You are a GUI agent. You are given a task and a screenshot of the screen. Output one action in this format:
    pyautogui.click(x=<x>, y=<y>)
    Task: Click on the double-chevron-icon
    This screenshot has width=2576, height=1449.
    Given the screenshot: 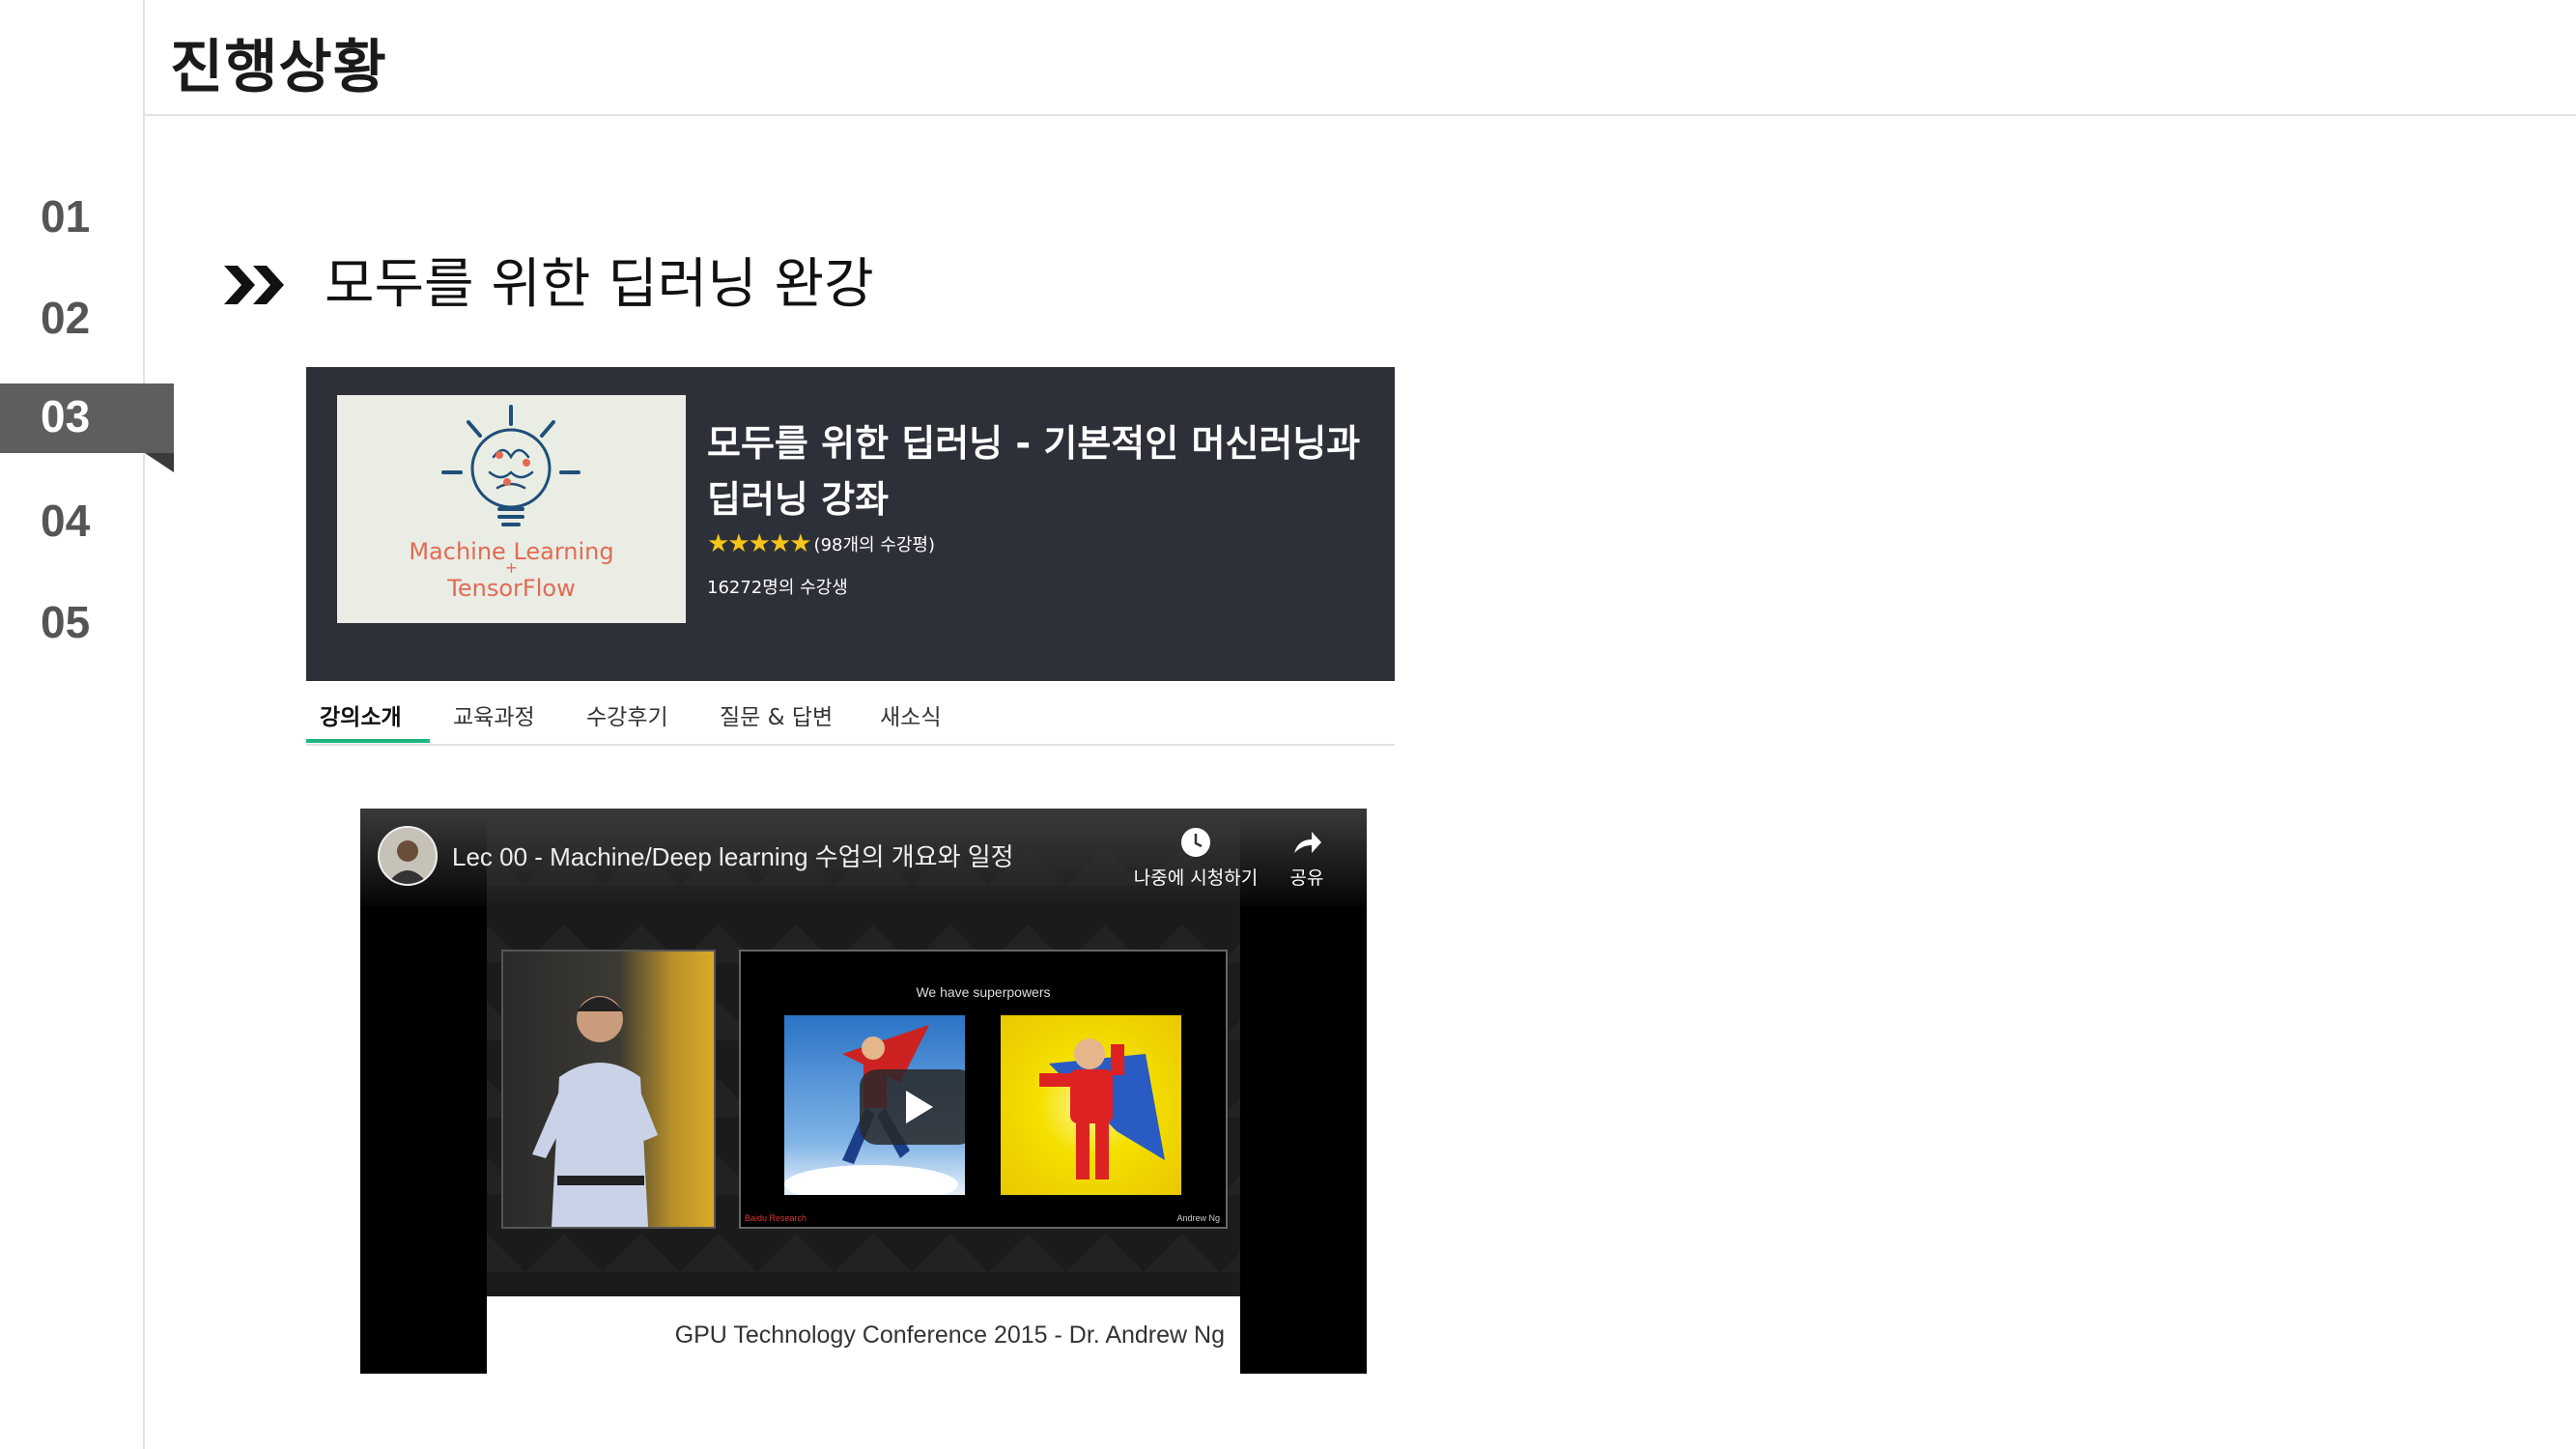 What is the action you would take?
    pyautogui.click(x=254, y=285)
    